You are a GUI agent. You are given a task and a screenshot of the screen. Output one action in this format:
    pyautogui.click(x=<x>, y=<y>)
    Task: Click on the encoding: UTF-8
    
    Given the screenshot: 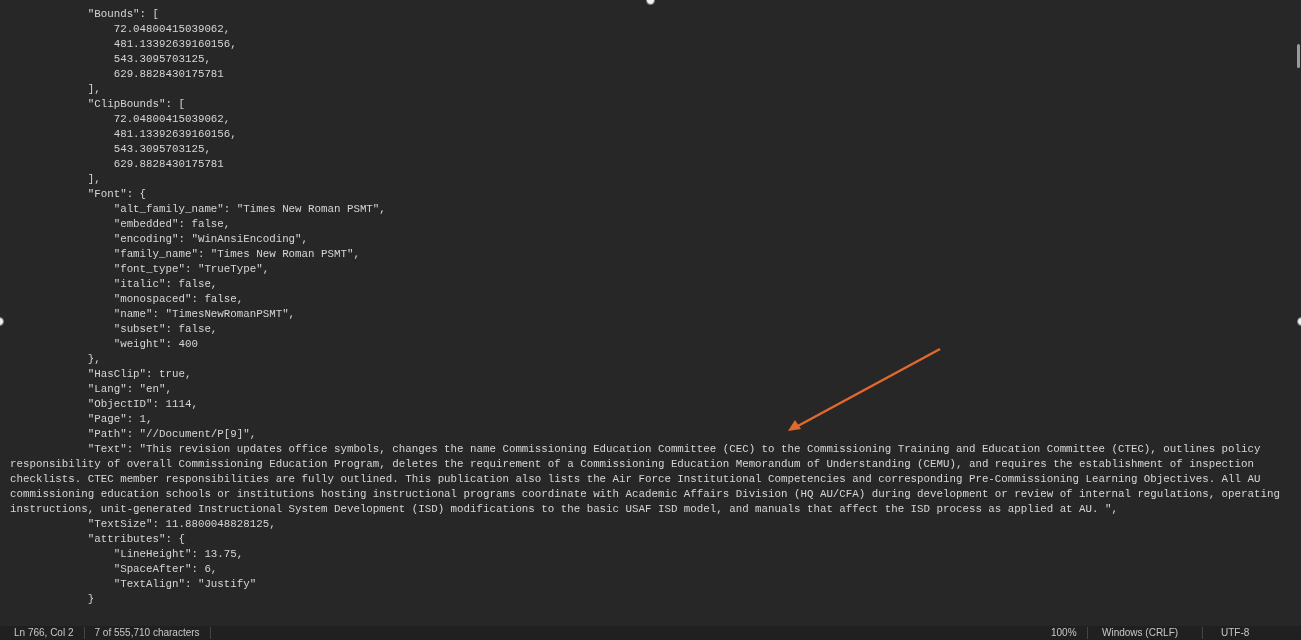 What is the action you would take?
    pyautogui.click(x=1252, y=633)
    